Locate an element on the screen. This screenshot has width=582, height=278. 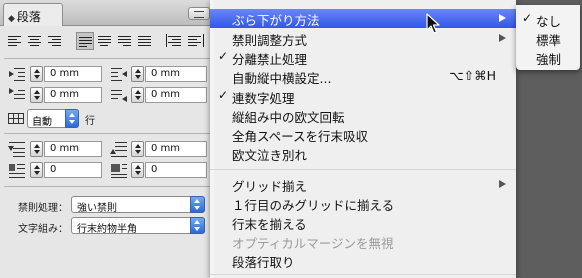
menu-item-roman-word-break: 欧文泣き別れ is located at coordinates (363, 153).